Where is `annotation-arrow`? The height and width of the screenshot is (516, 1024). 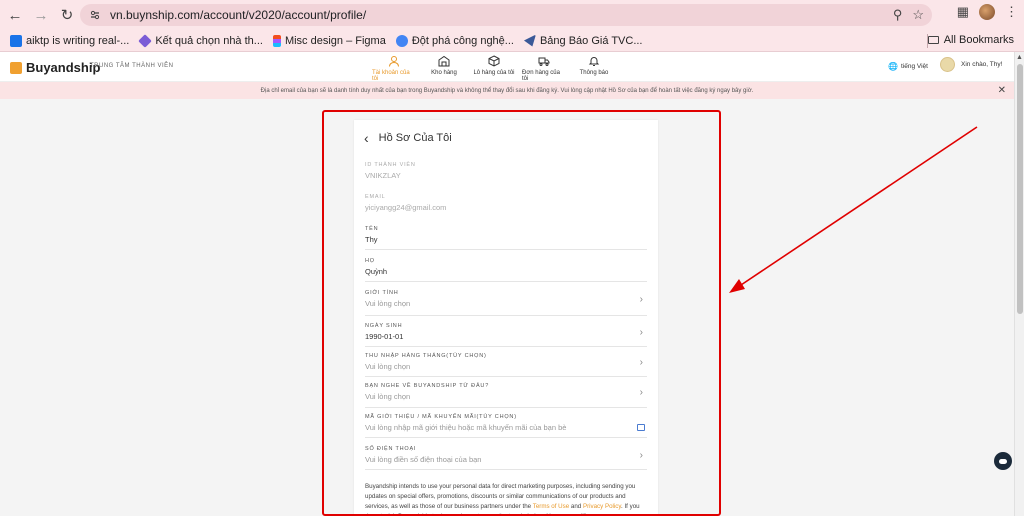
annotation-arrow is located at coordinates (853, 209).